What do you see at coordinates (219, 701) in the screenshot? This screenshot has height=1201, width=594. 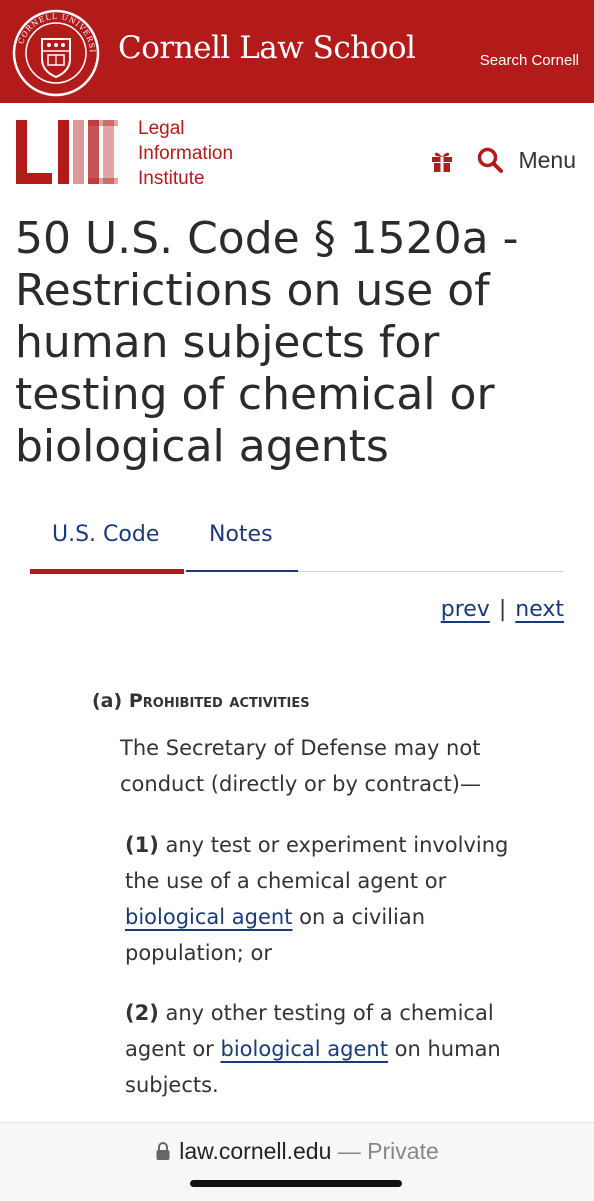 I see `section-a-title: Prohibited activities` at bounding box center [219, 701].